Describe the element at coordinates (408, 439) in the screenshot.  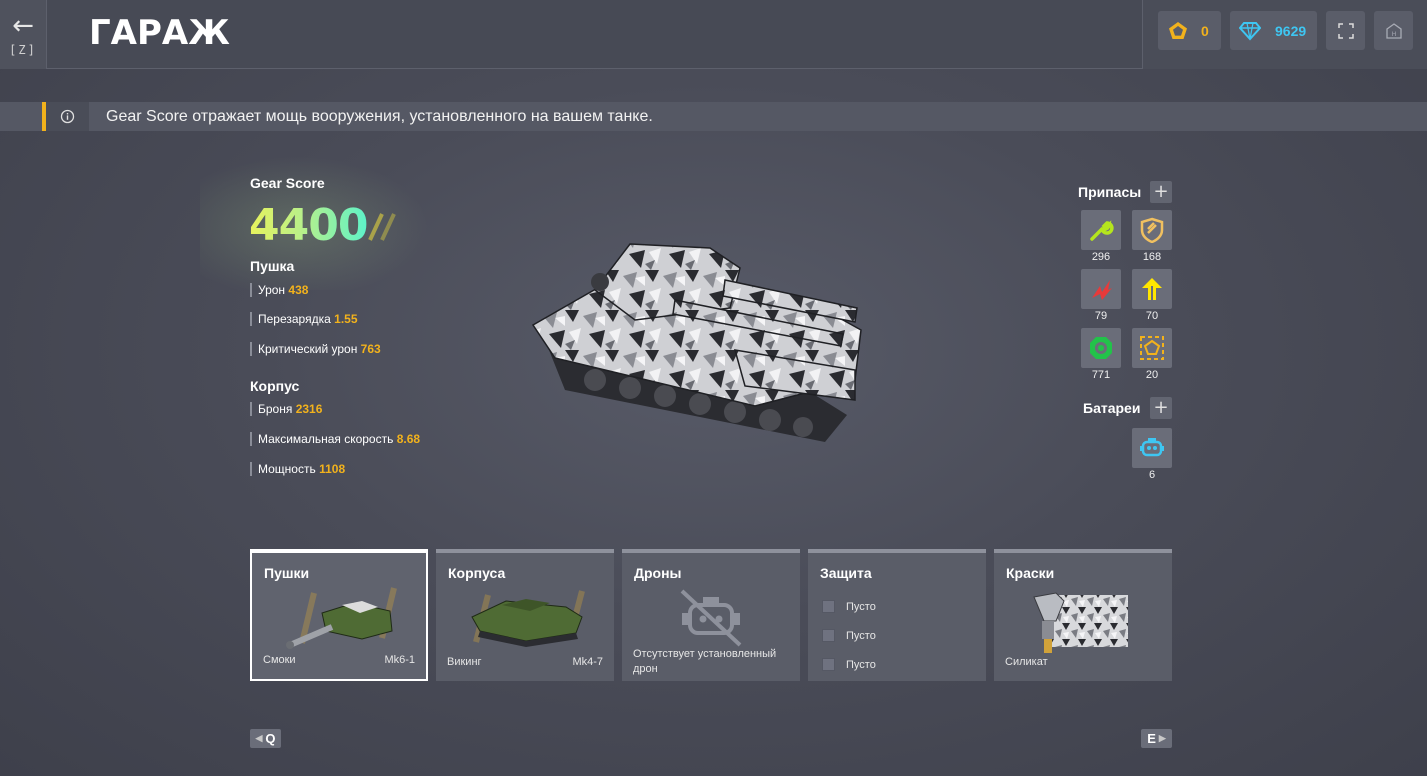
I see `stat-value: 8.68` at that location.